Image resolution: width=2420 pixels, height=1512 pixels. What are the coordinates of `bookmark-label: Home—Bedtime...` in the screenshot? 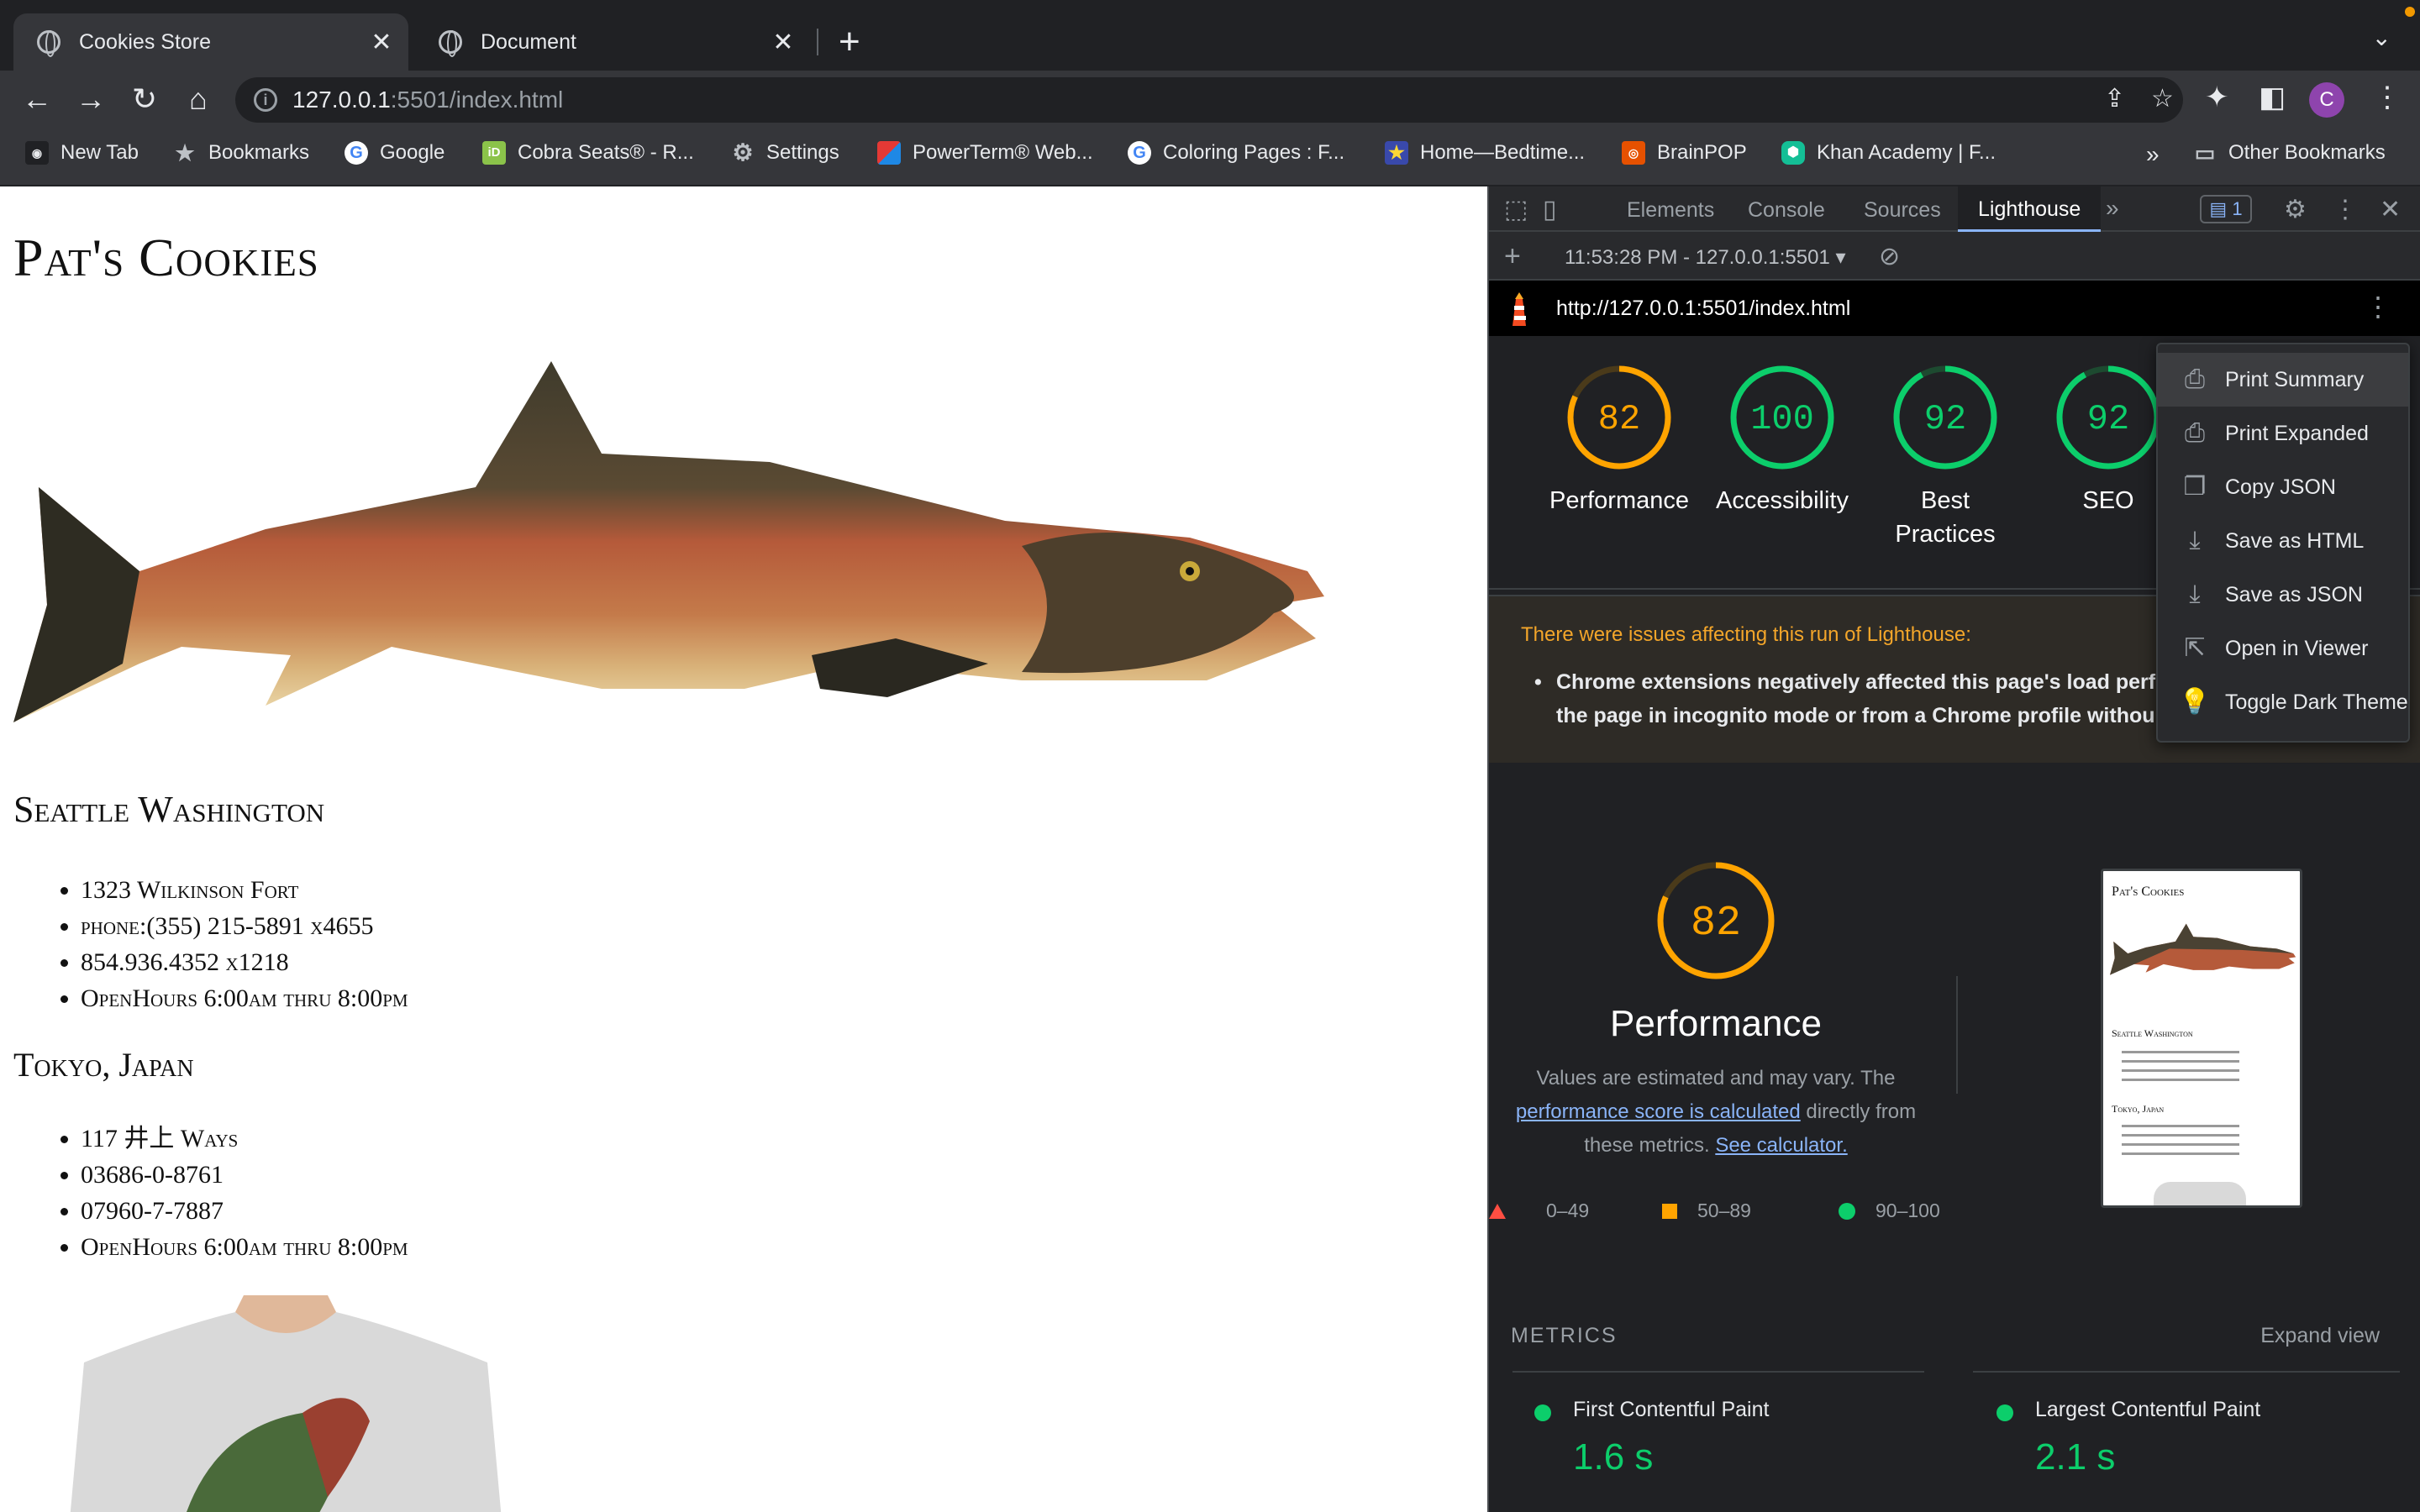 It's located at (1503, 152).